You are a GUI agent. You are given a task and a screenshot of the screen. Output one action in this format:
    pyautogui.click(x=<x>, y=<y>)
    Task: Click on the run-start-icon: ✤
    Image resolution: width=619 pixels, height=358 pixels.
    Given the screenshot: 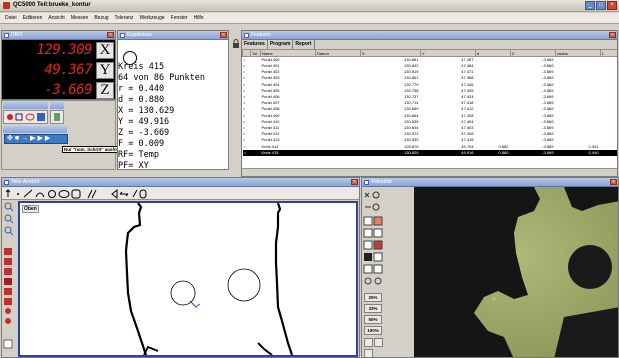 What is the action you would take?
    pyautogui.click(x=10, y=139)
    